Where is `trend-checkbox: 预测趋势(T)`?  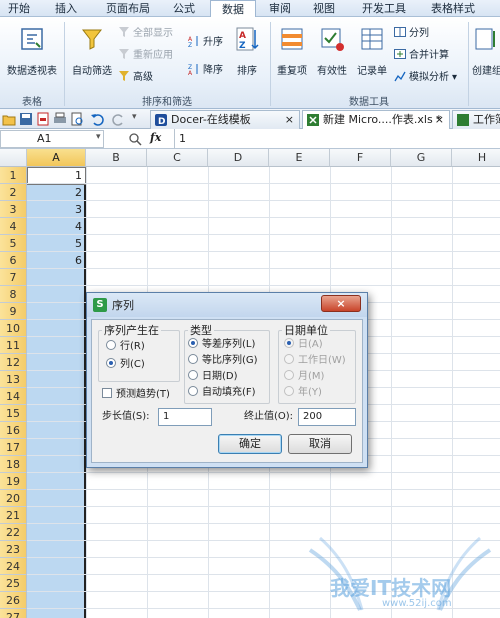
trend-checkbox: 预测趋势(T) is located at coordinates (136, 395).